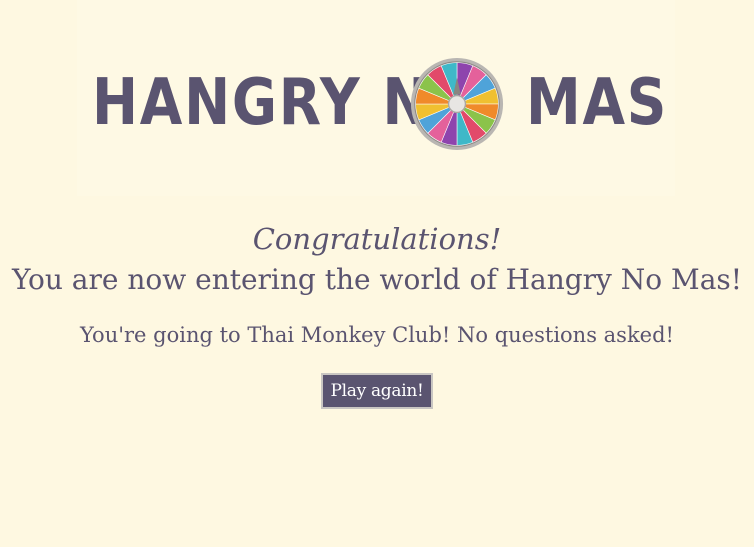 The image size is (754, 547). I want to click on prize-wheel-icon, so click(457, 104).